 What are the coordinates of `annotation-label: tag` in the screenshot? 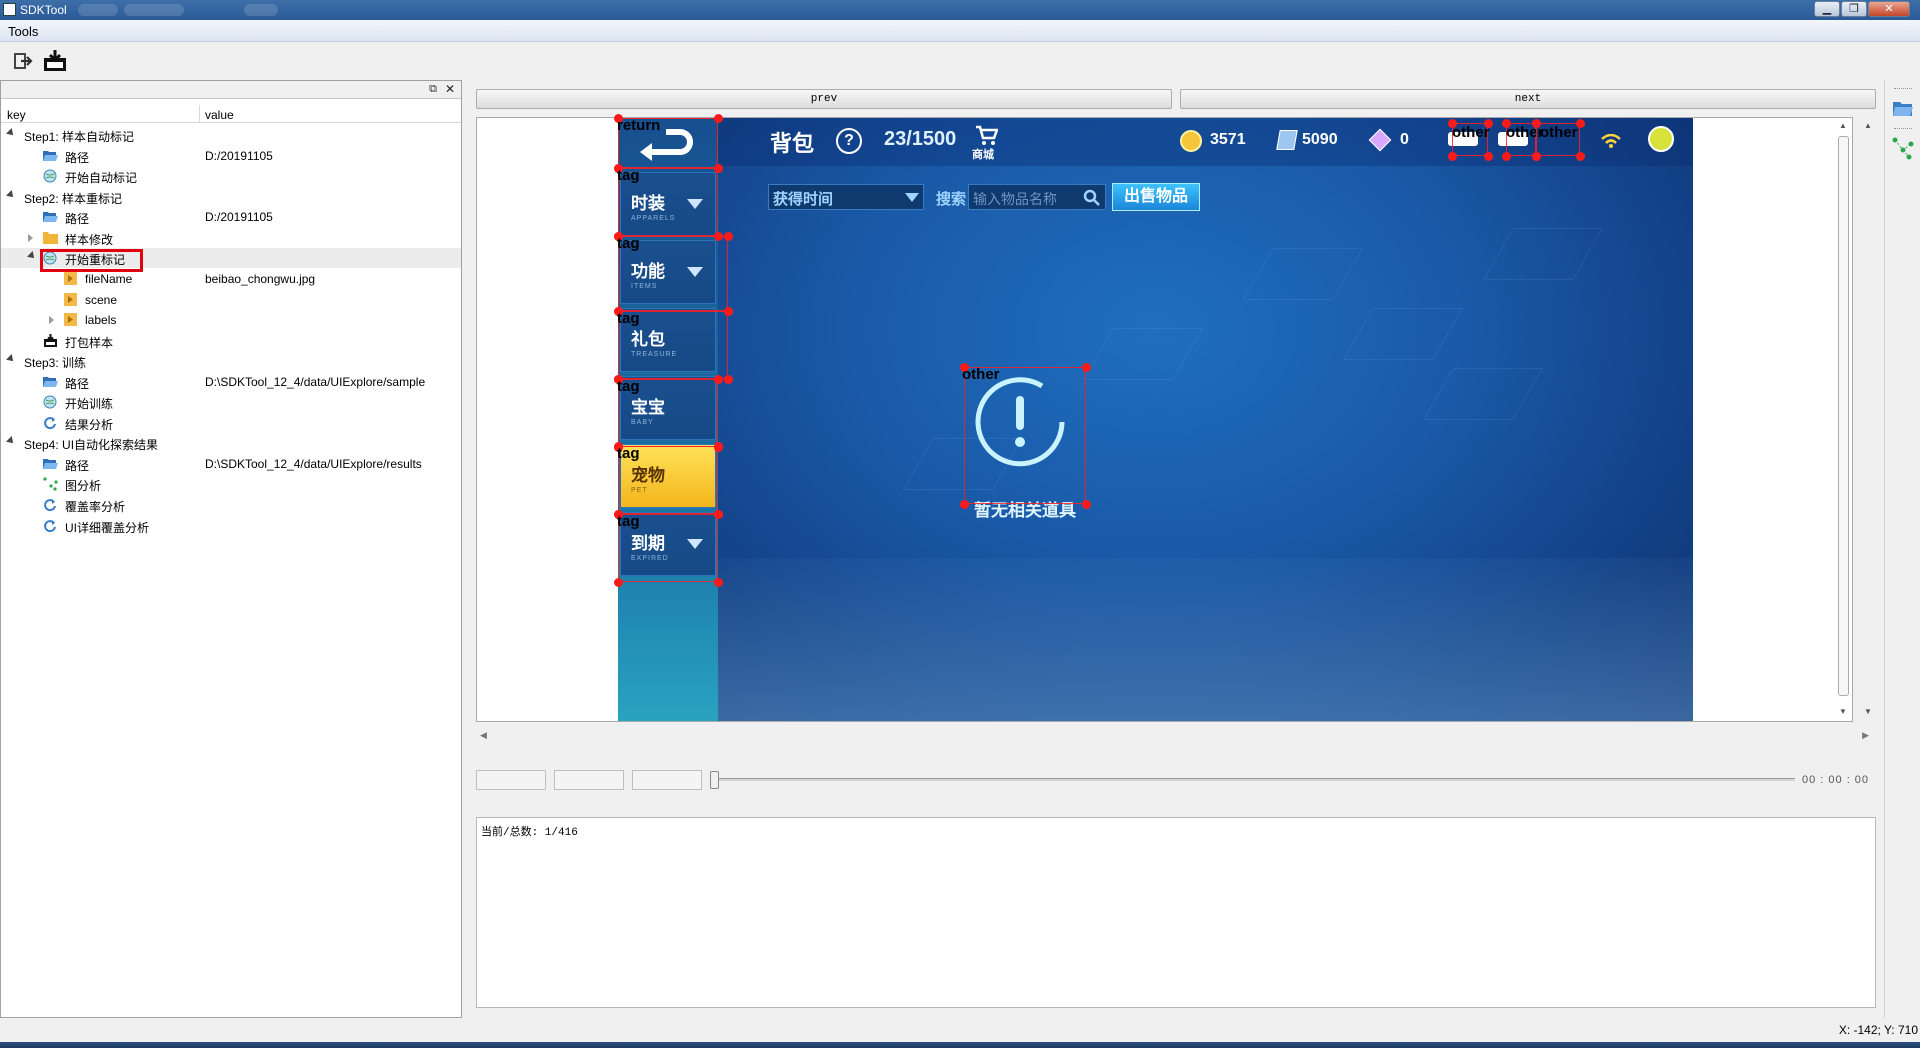 It's located at (628, 453).